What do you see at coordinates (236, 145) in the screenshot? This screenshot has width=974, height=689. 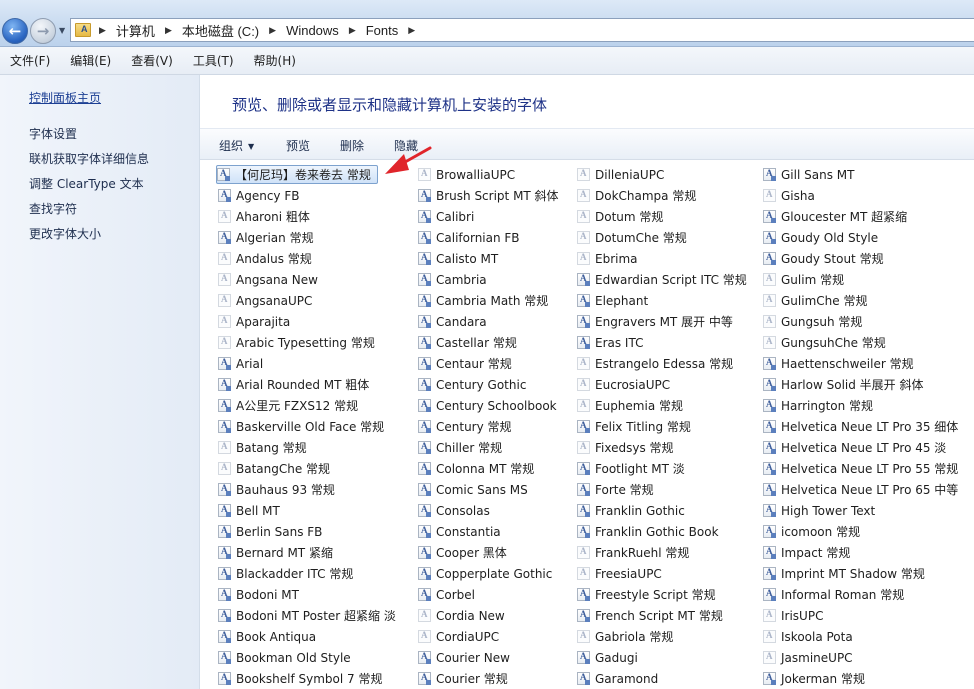 I see `organize-button: 组织 ▼` at bounding box center [236, 145].